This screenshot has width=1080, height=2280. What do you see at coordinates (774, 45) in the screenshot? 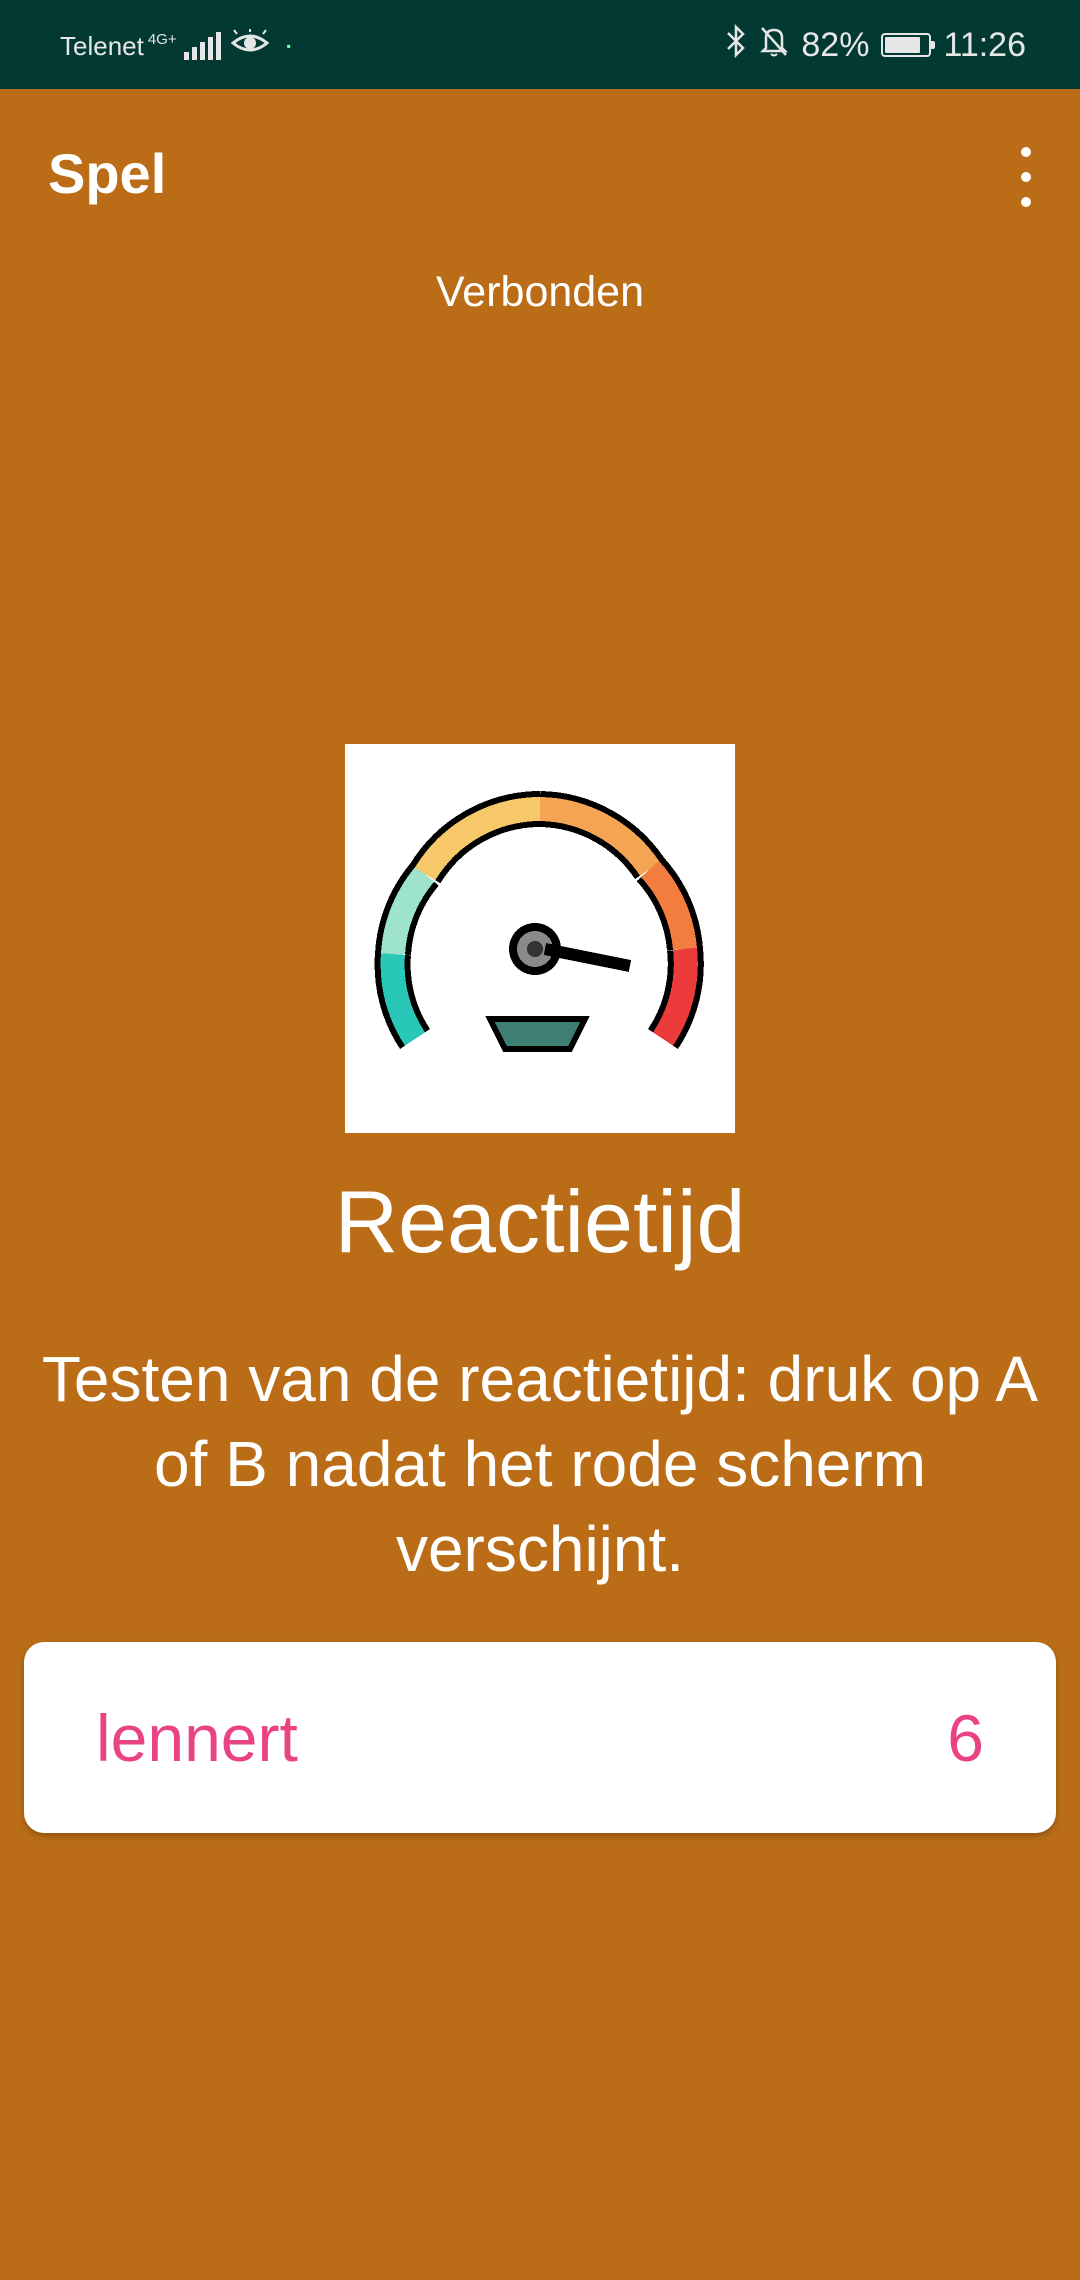
I see `bell-off-icon` at bounding box center [774, 45].